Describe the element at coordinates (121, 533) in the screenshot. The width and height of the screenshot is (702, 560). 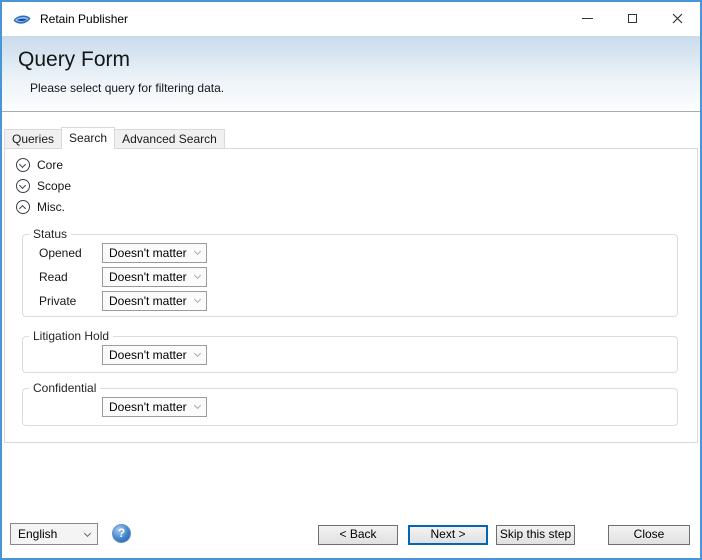
I see `help-button: ?` at that location.